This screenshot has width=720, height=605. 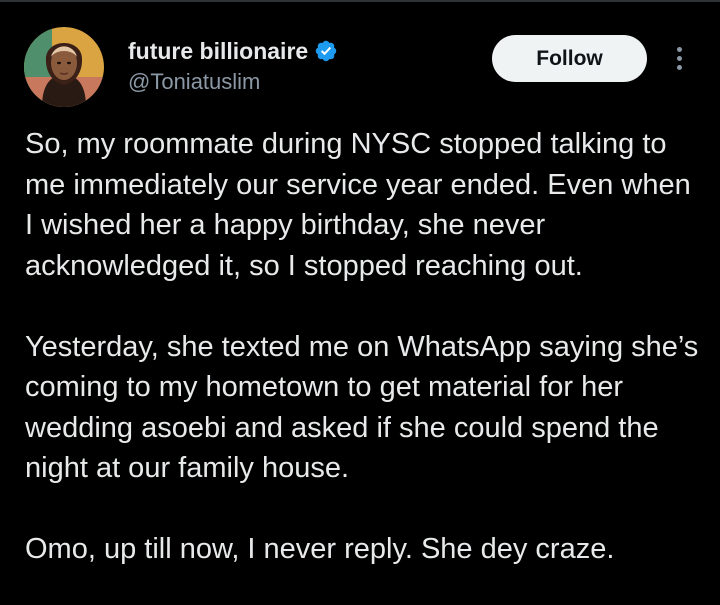 I want to click on user-handle: @Toniatuslim, so click(x=233, y=82).